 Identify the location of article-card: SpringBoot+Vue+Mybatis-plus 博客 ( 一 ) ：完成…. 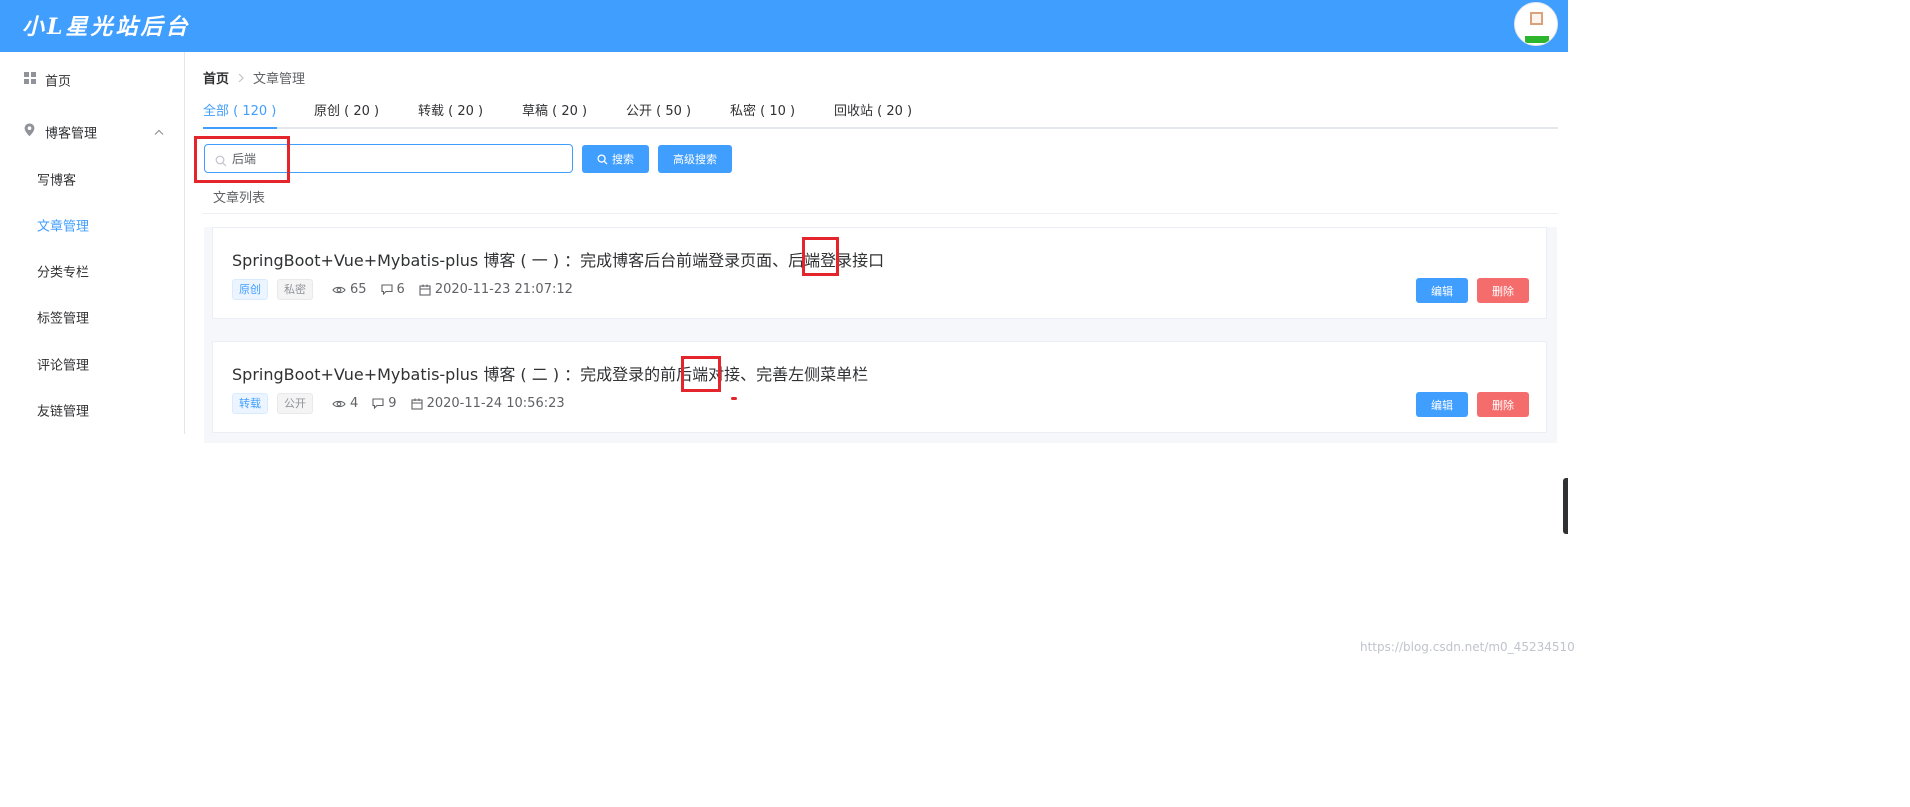
(879, 273).